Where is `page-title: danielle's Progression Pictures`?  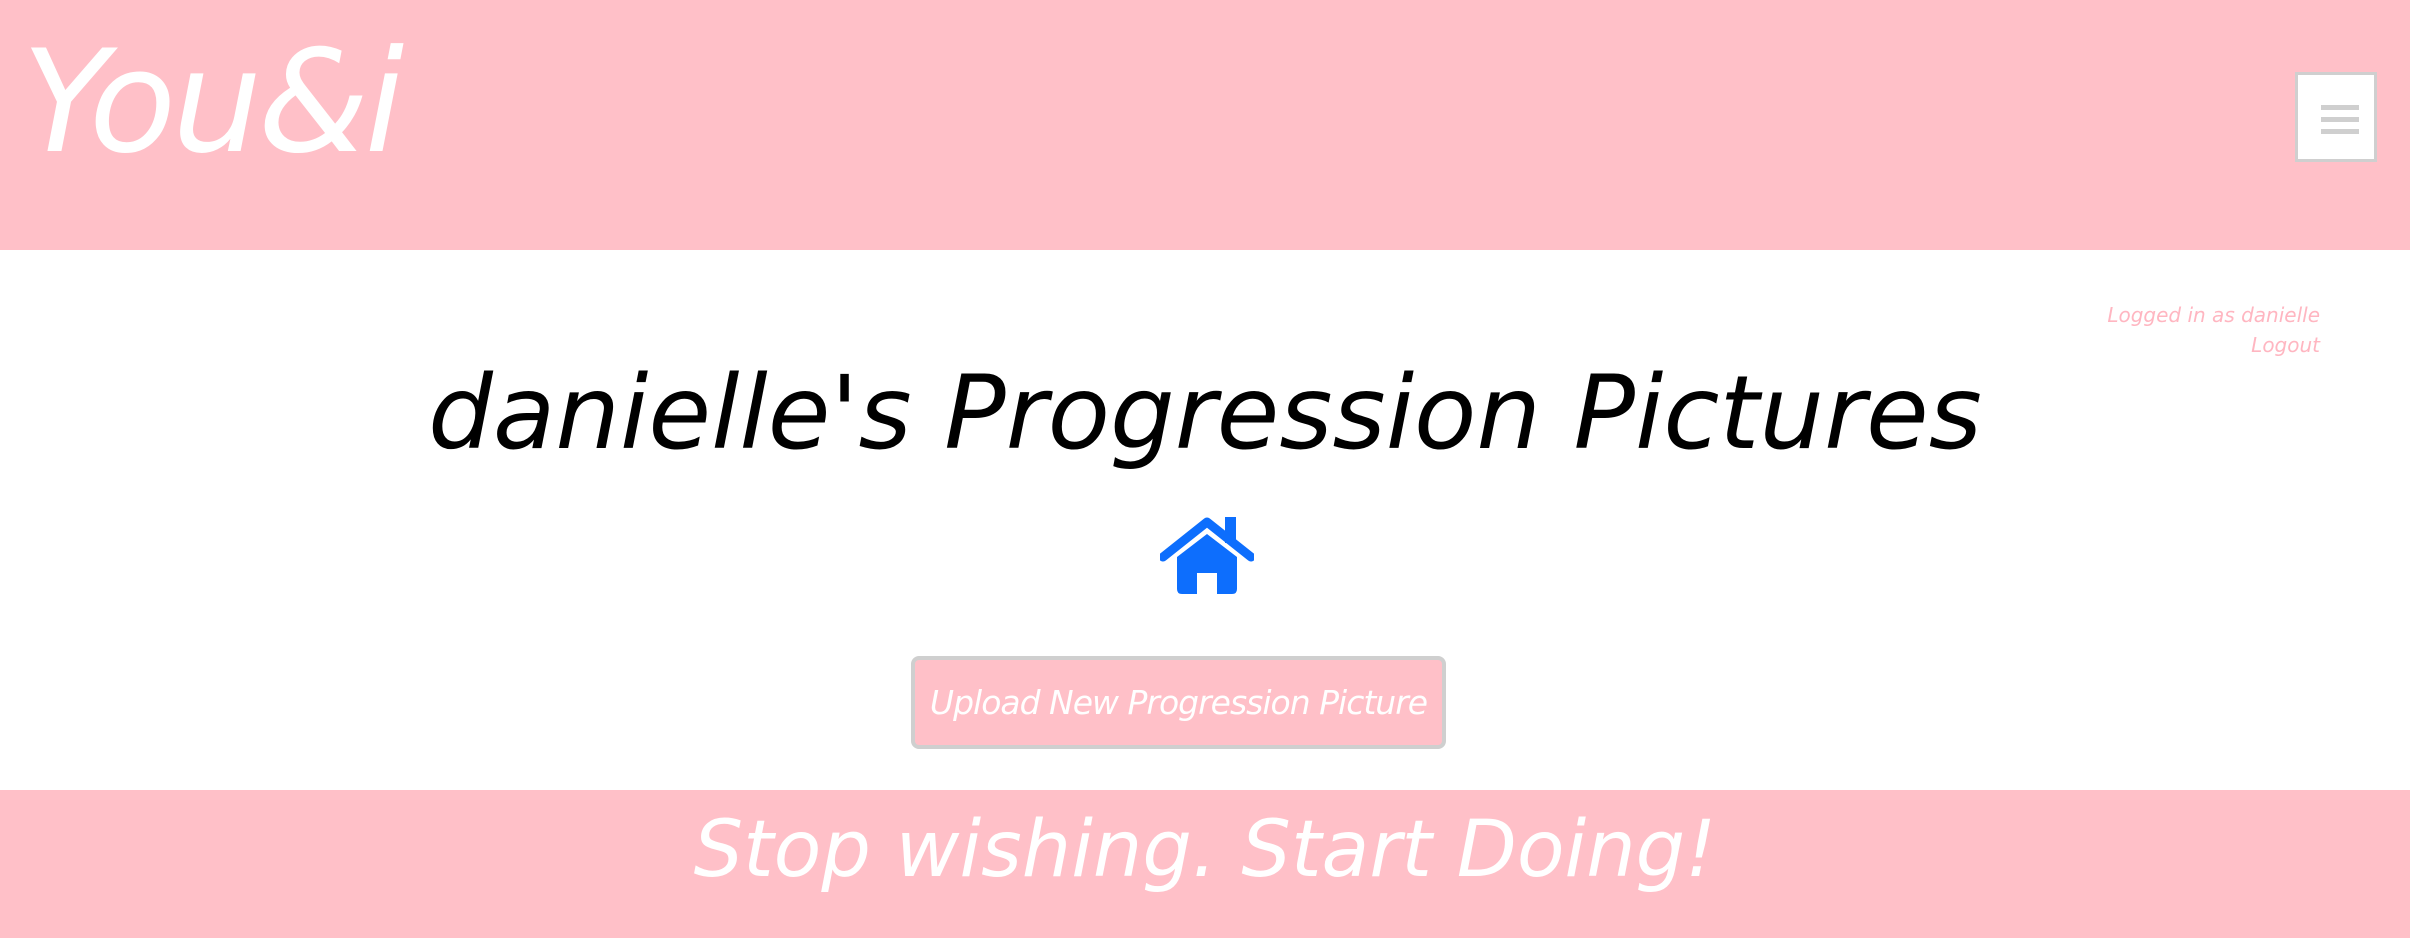 page-title: danielle's Progression Pictures is located at coordinates (1205, 413).